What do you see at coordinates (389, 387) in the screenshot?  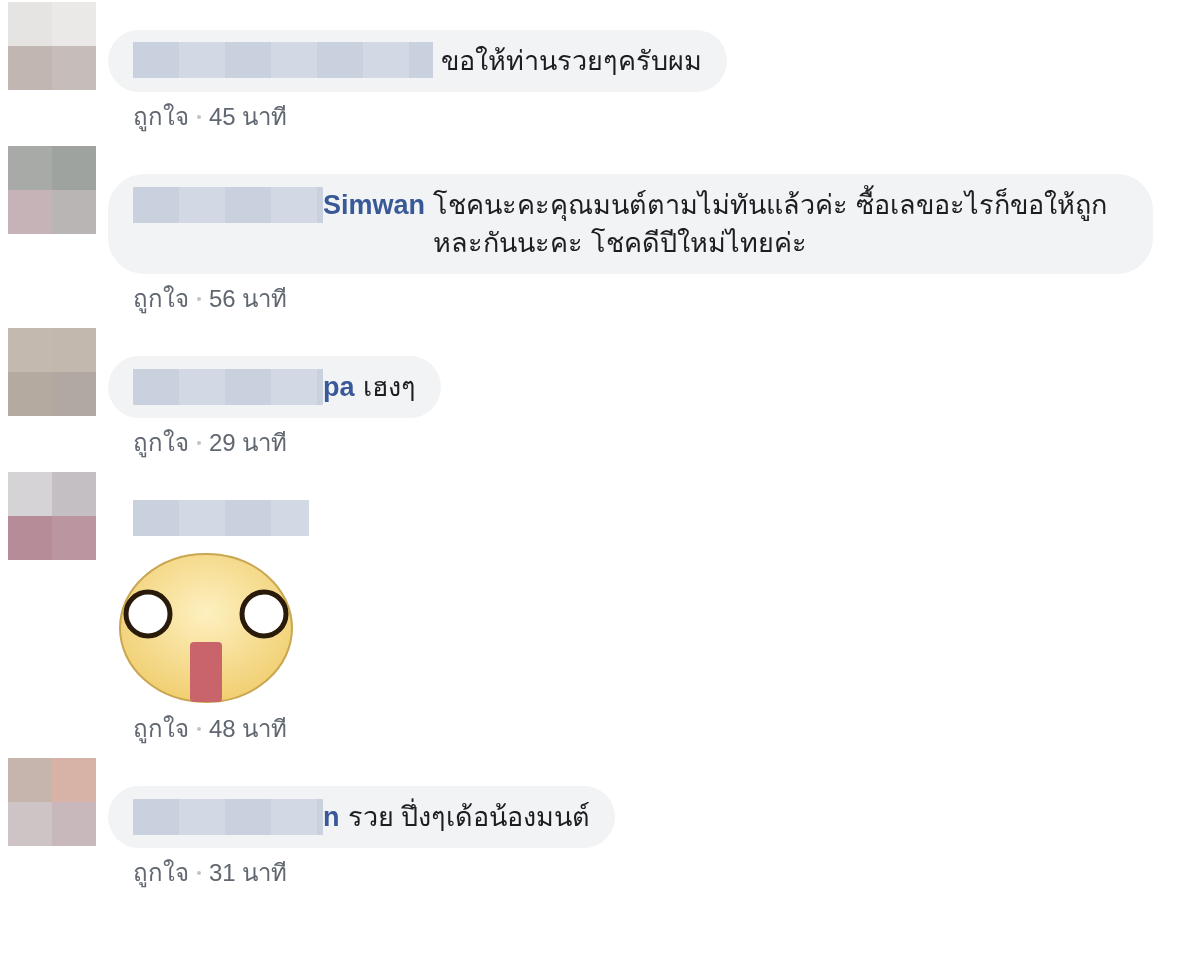 I see `comment-text: เฮงๆ` at bounding box center [389, 387].